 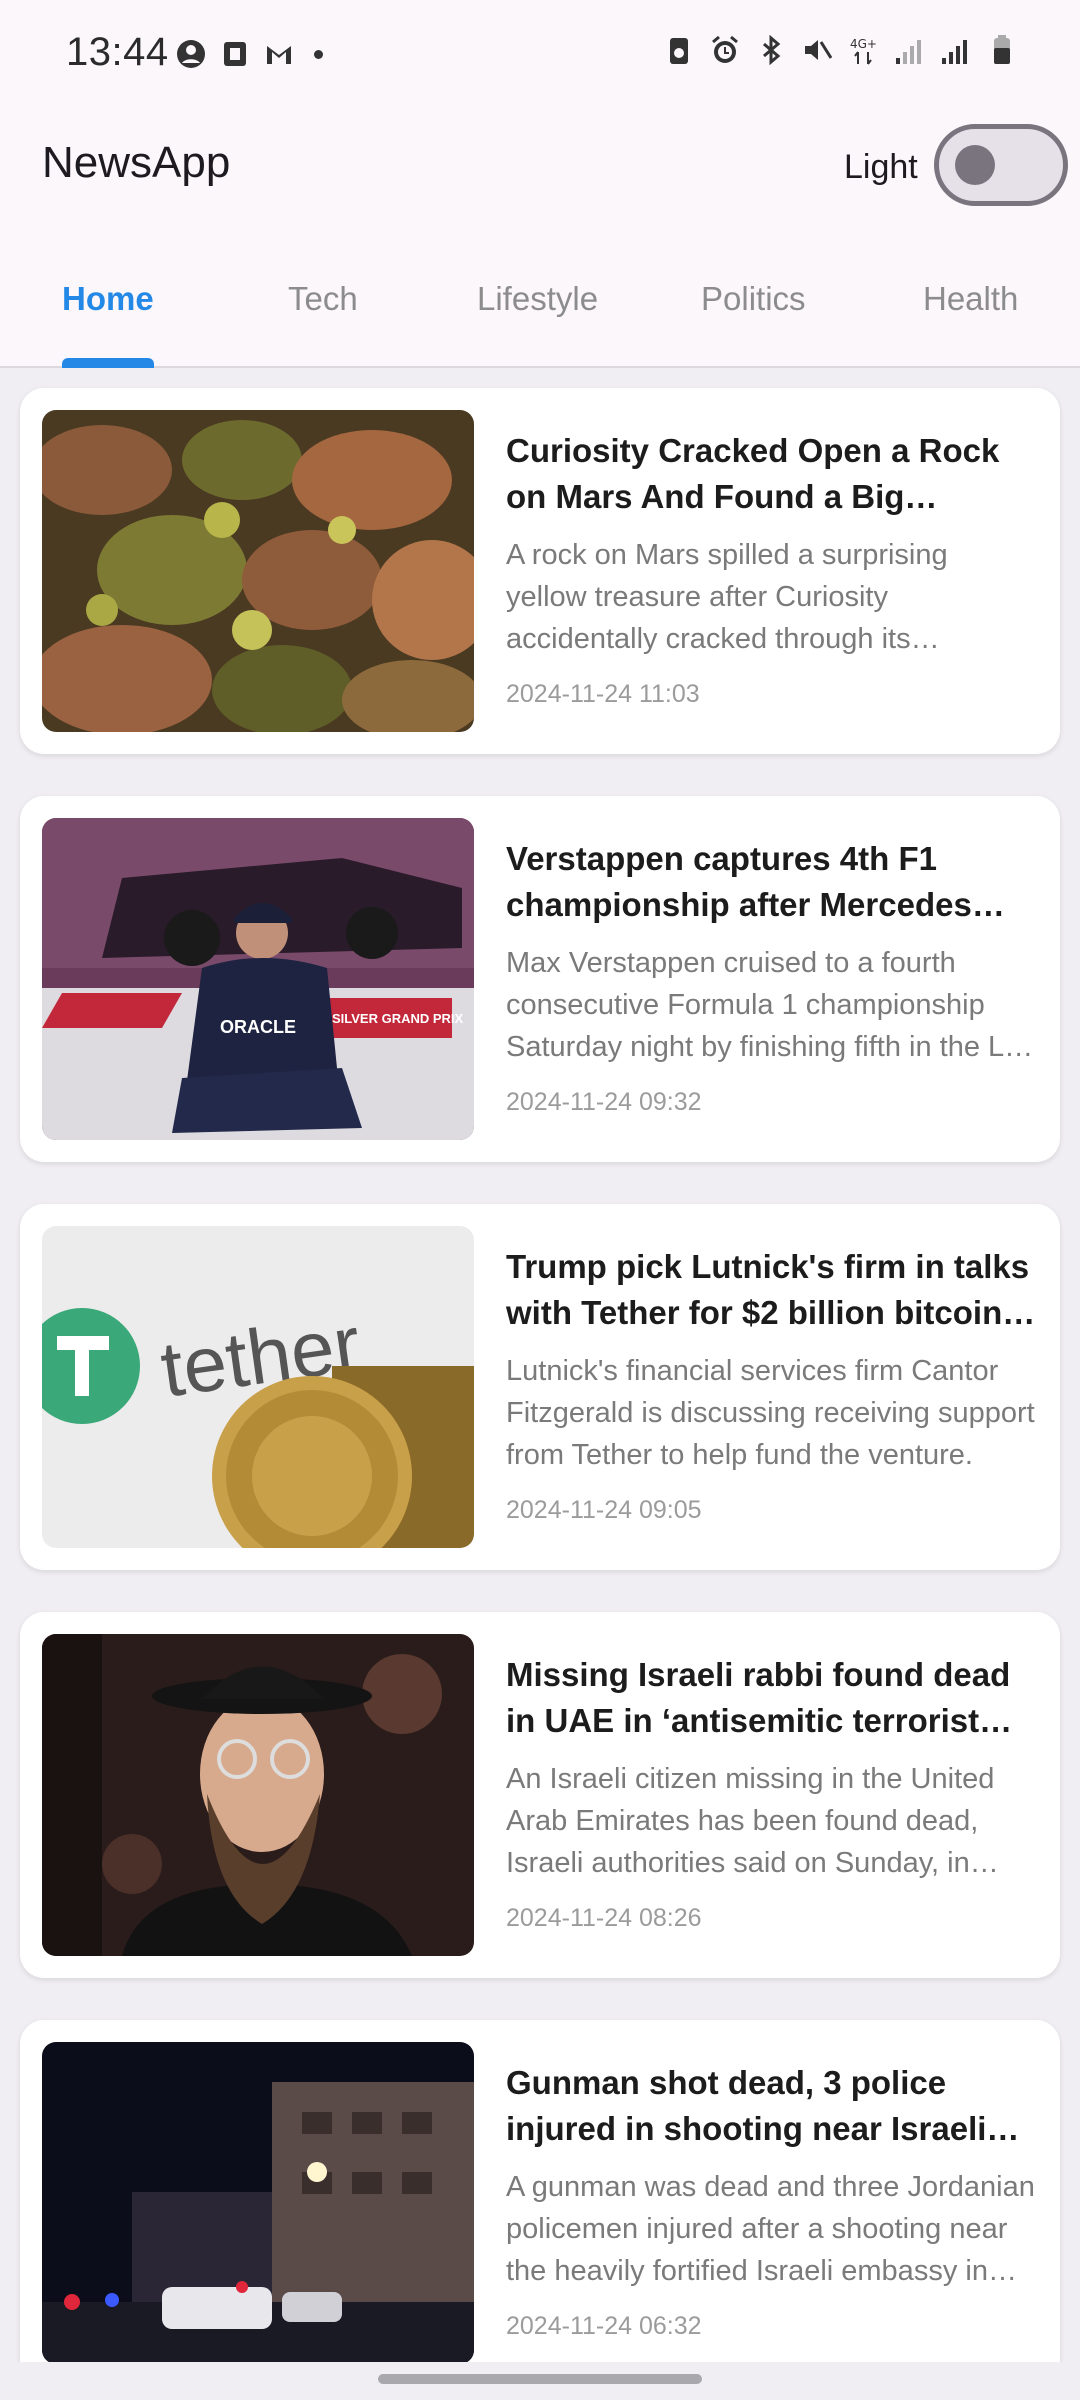 I want to click on image-sponsor-text: ORACLE, so click(x=258, y=1027).